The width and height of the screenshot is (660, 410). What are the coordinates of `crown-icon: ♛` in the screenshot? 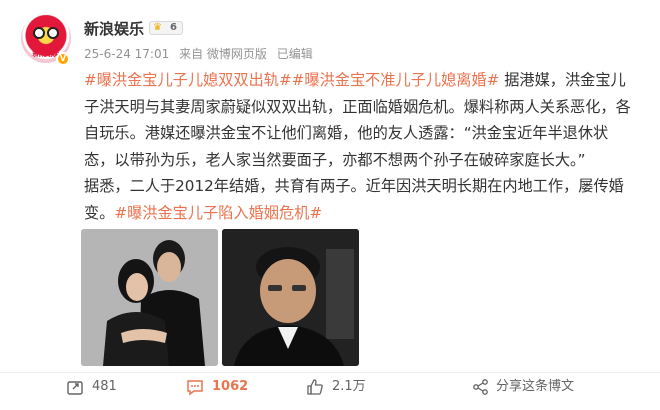 It's located at (157, 27).